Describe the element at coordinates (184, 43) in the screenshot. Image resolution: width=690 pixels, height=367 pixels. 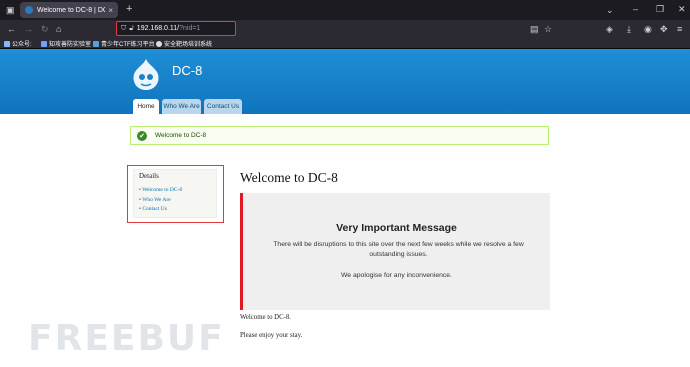
I see `bookmark-item: 安全靶场培训系统` at that location.